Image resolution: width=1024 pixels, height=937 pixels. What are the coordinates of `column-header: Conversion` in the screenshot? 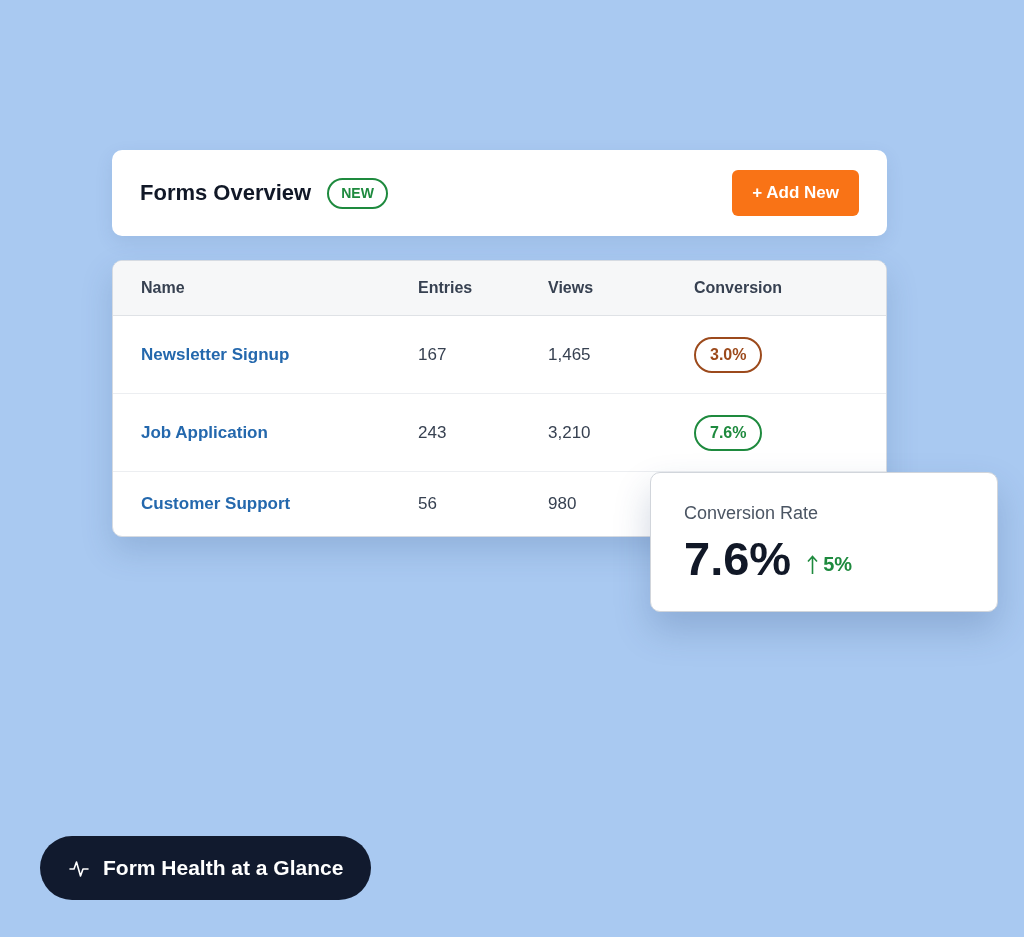 It's located at (738, 288).